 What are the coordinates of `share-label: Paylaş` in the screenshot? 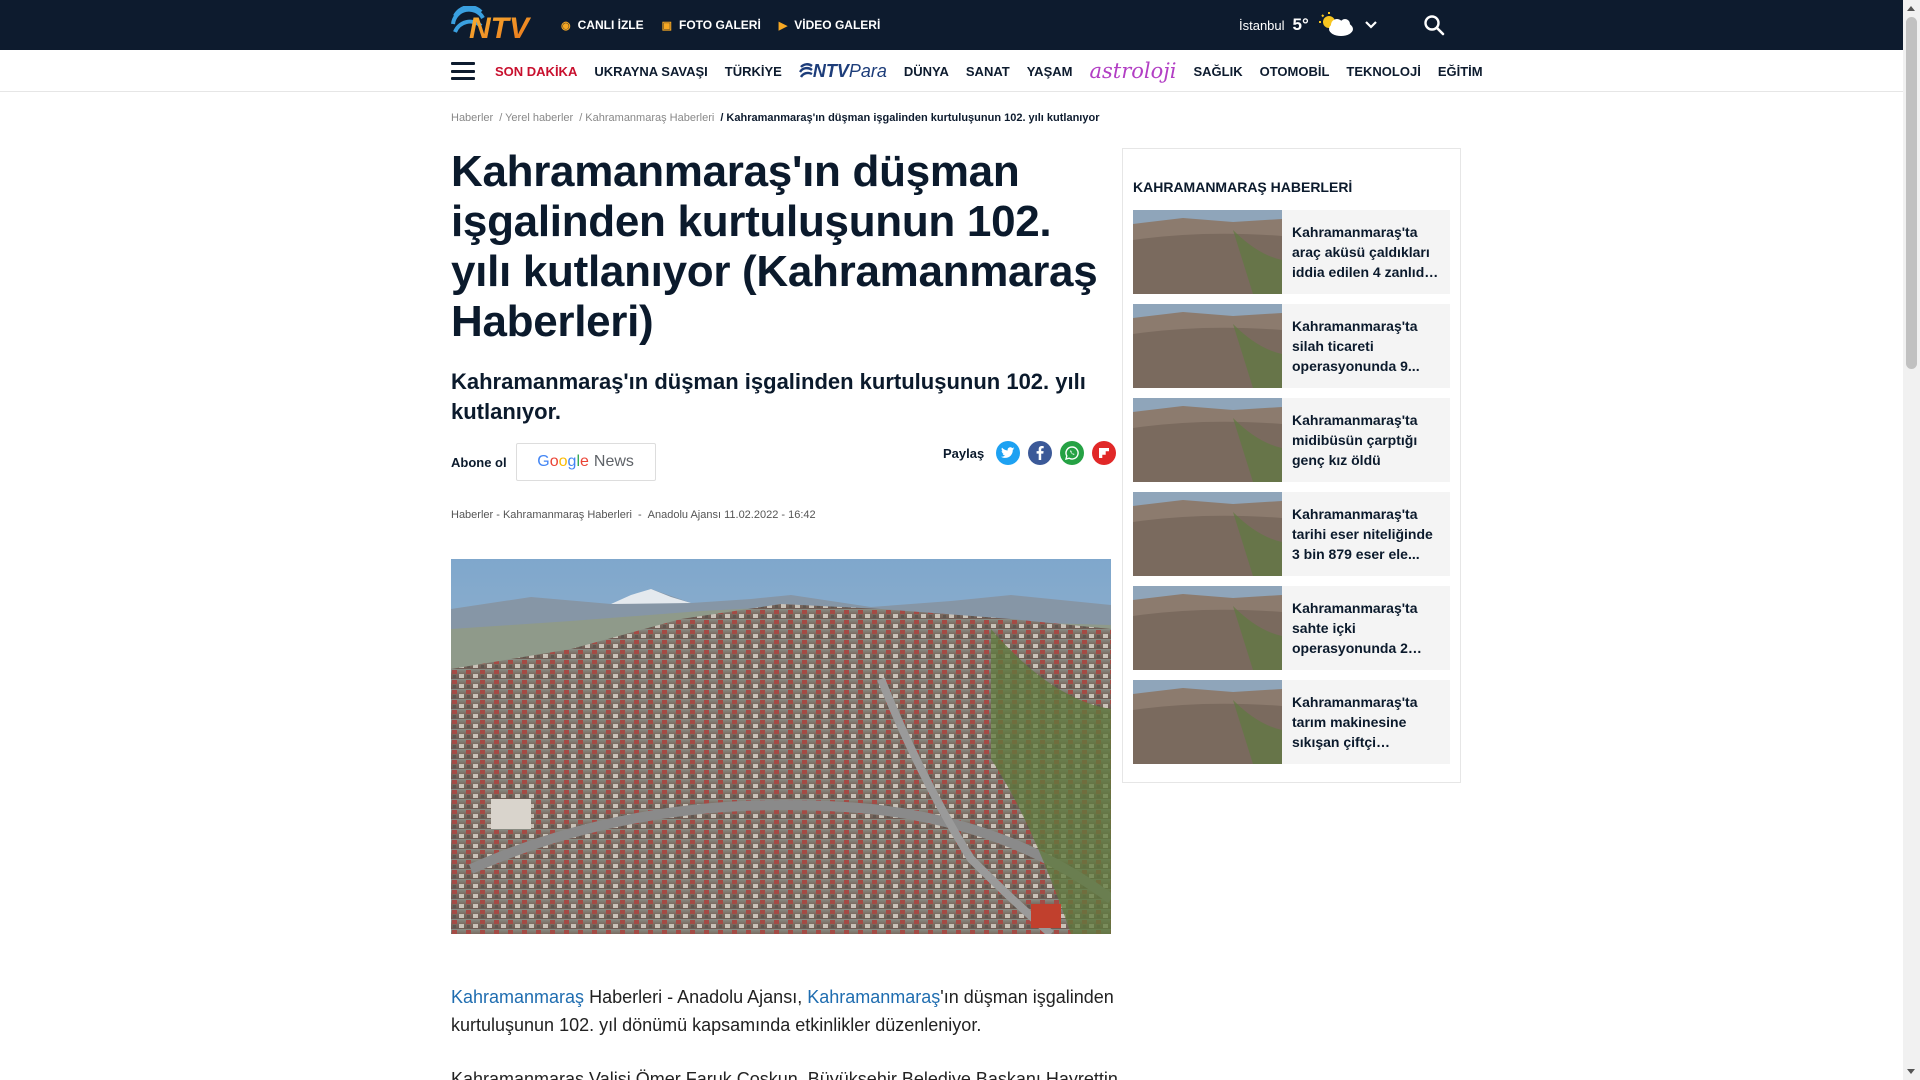 It's located at (964, 453).